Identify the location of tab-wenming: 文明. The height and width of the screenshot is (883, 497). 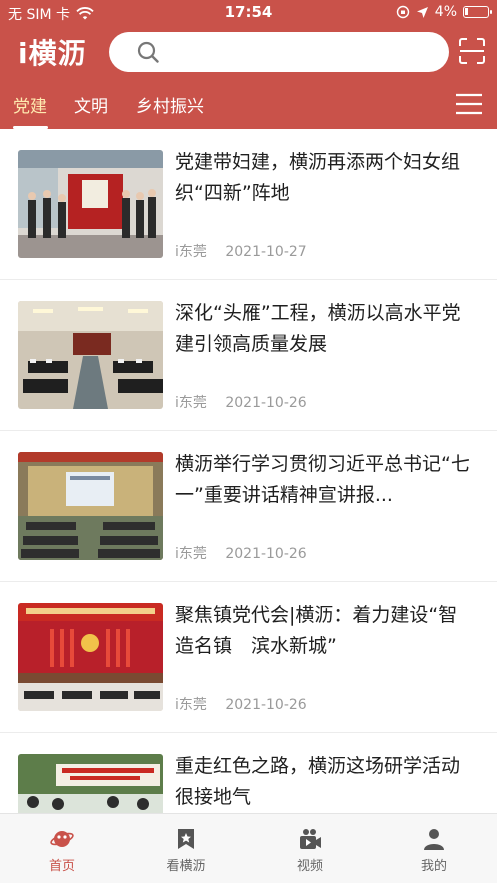
(91, 104).